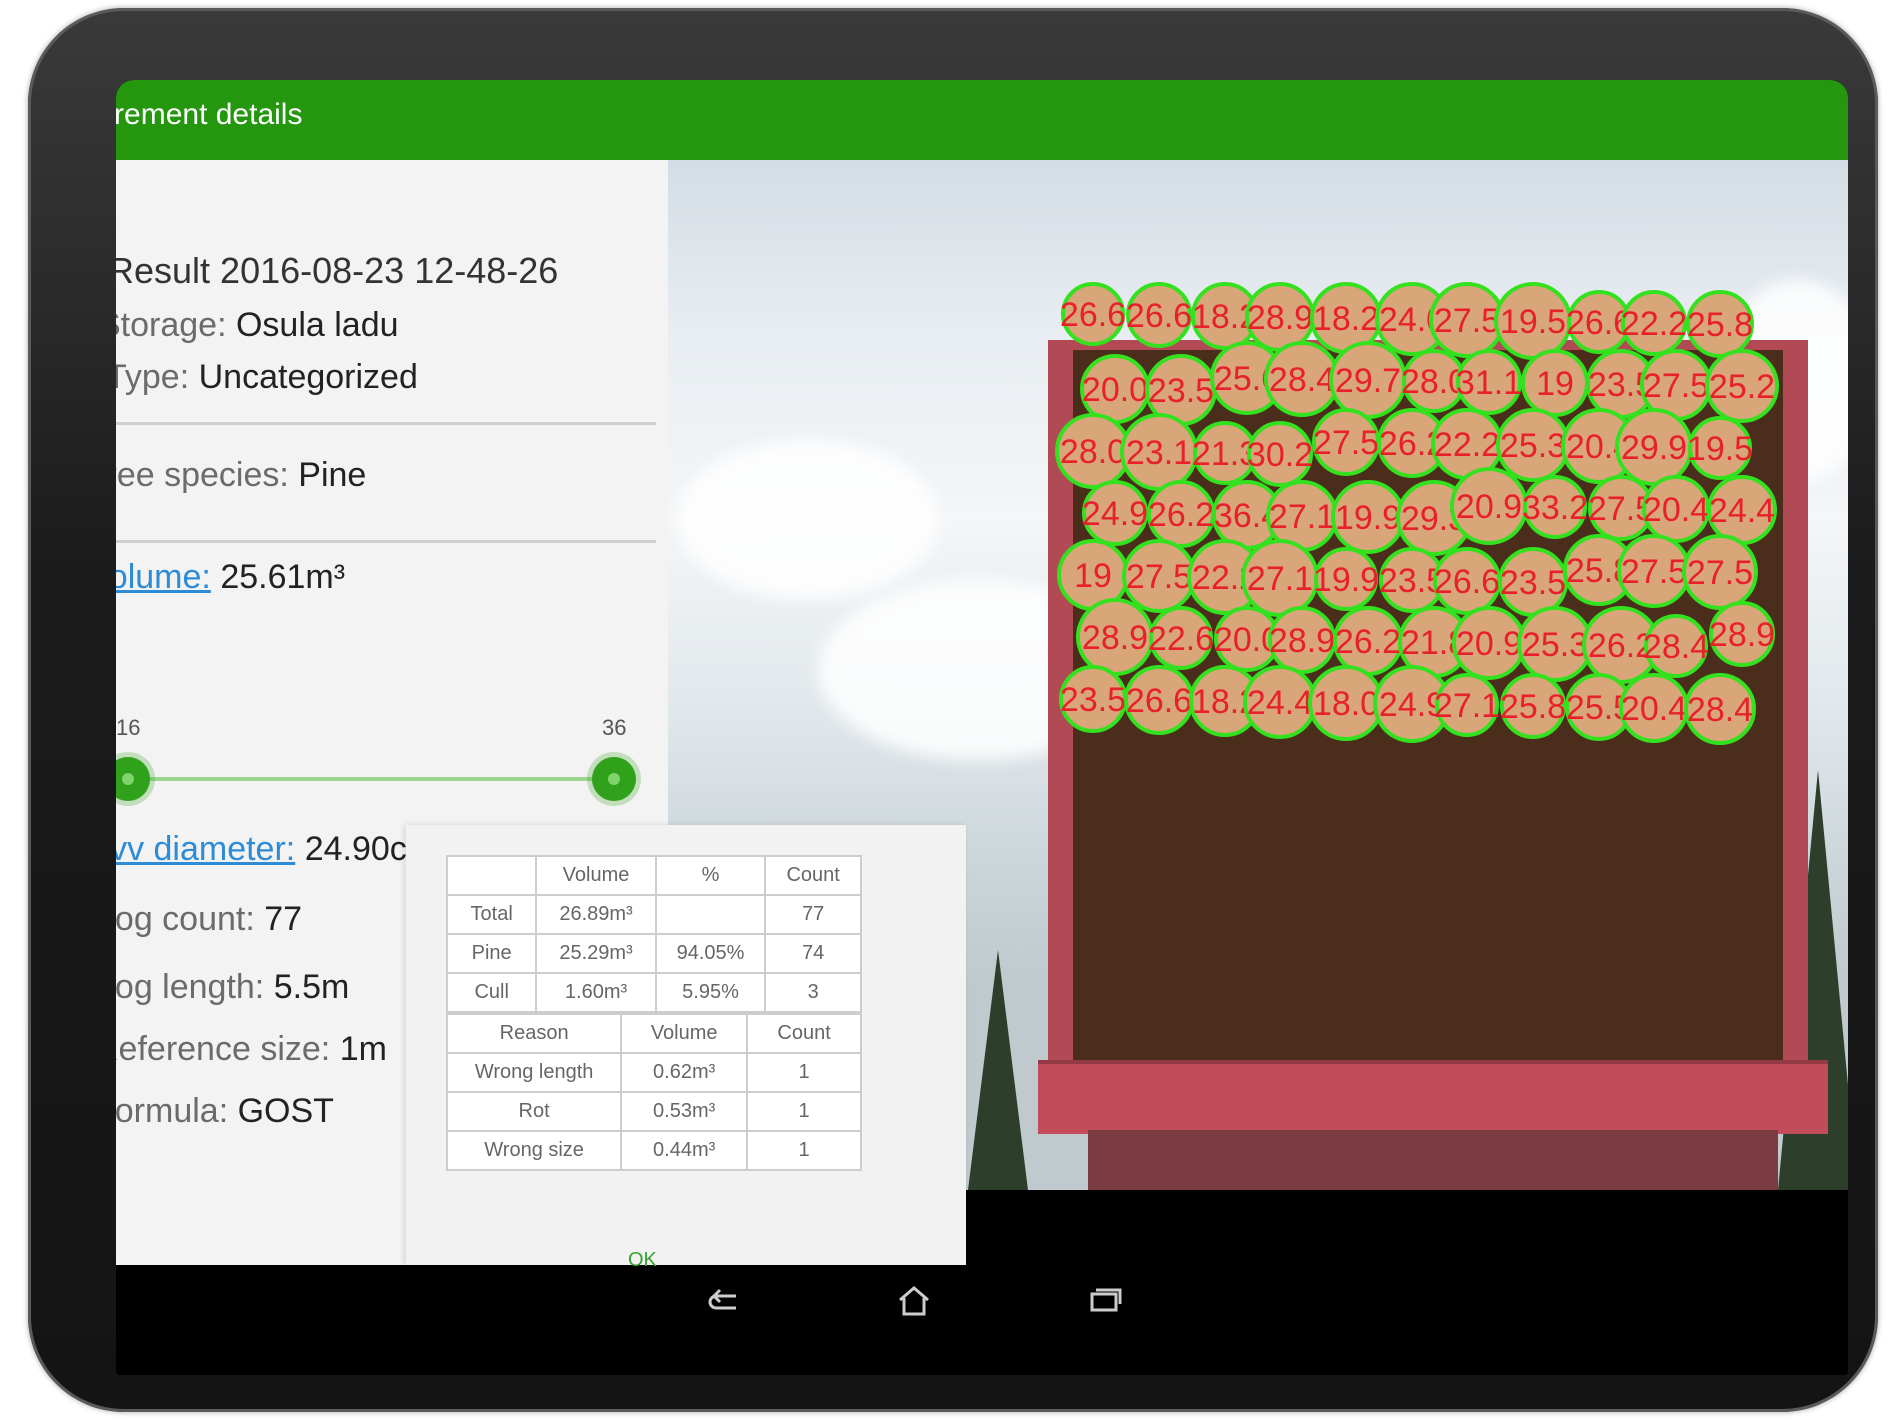 The height and width of the screenshot is (1420, 1898). I want to click on log-marker: 20.0, so click(1115, 389).